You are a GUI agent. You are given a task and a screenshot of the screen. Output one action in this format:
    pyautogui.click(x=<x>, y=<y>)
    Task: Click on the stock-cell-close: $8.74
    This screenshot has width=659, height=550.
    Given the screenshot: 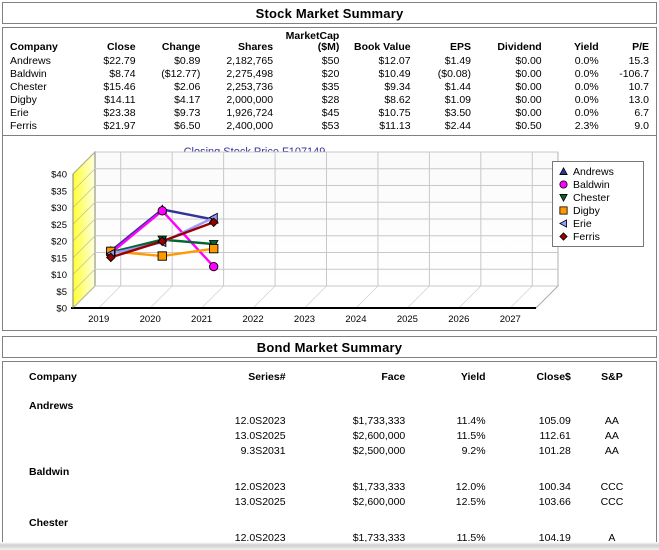 What is the action you would take?
    pyautogui.click(x=122, y=74)
    